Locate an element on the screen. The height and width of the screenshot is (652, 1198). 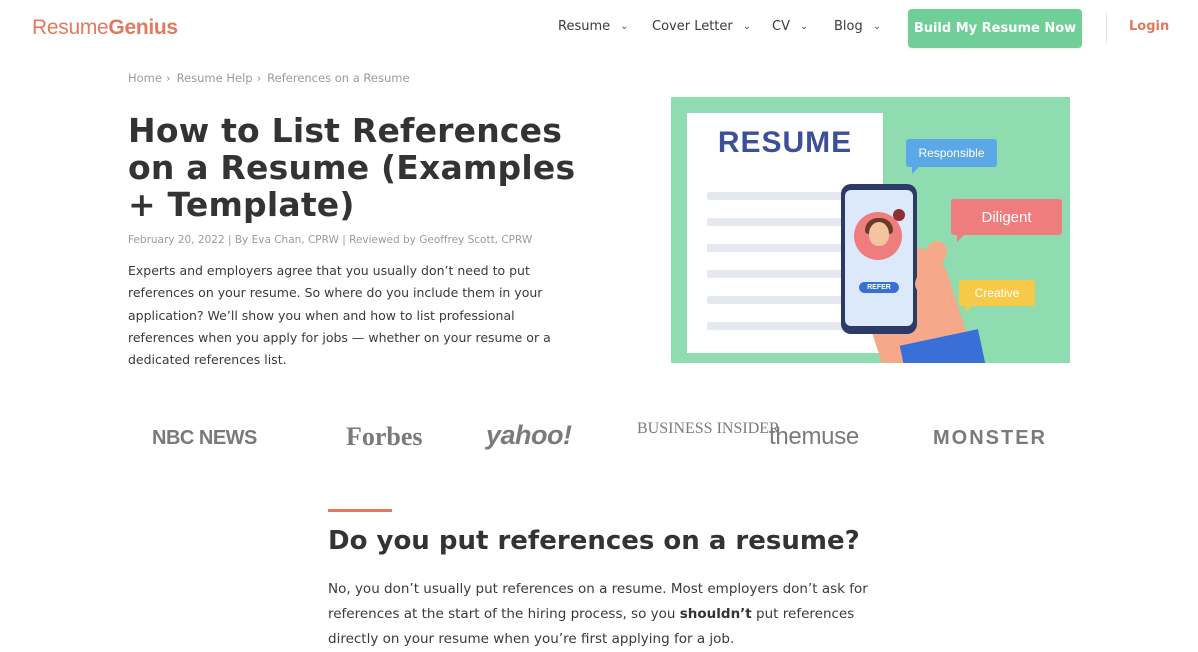
nav-cv: CV ⌄ is located at coordinates (790, 26).